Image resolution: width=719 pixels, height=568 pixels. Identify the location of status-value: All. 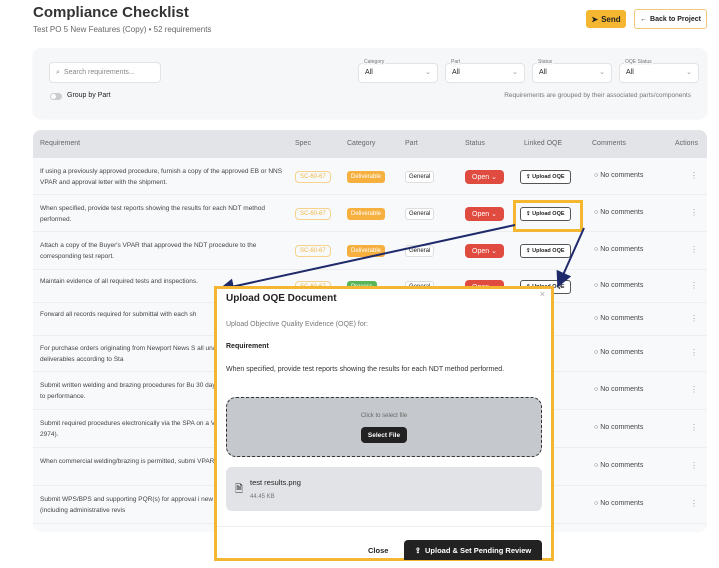
(543, 72).